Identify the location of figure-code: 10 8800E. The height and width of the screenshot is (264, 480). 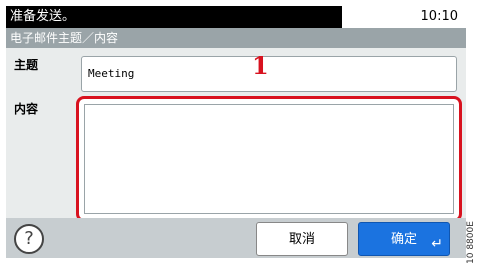
(471, 242).